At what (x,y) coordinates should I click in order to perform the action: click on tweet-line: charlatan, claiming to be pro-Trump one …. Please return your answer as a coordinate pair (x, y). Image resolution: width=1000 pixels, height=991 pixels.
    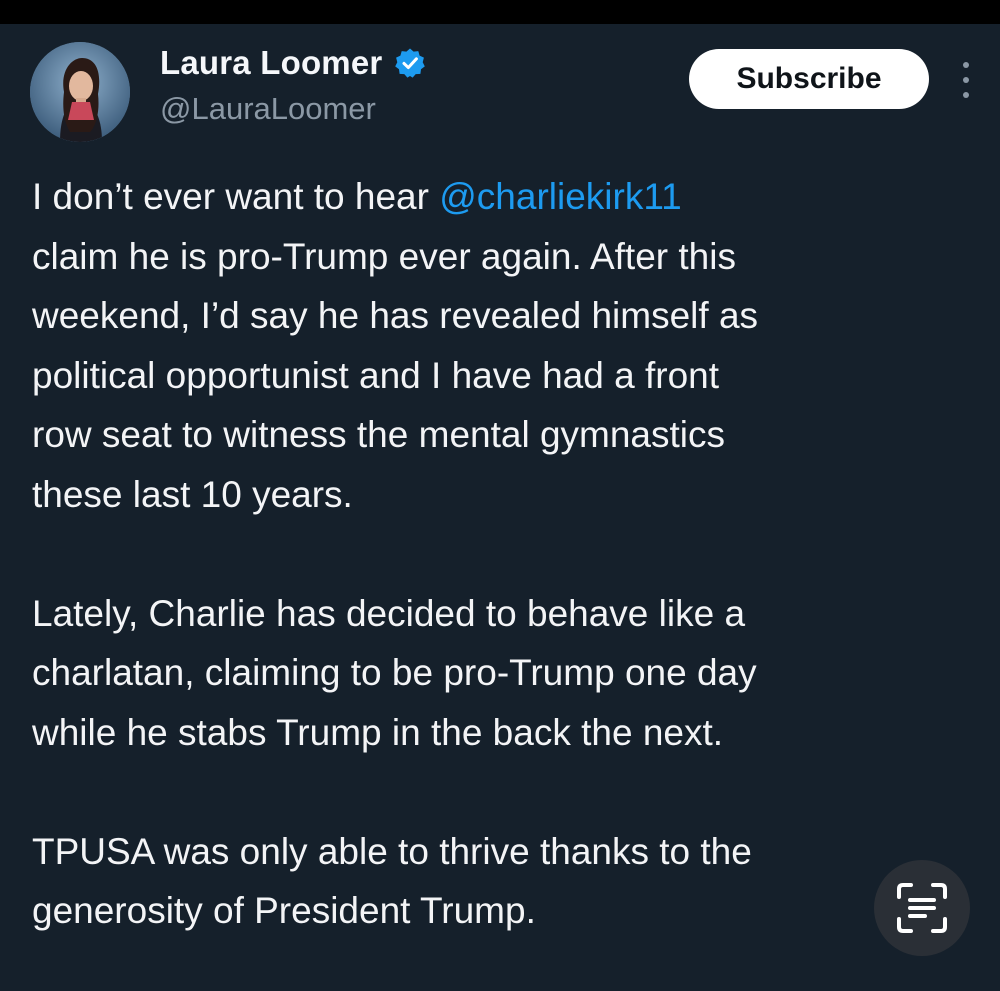
    Looking at the image, I should click on (394, 672).